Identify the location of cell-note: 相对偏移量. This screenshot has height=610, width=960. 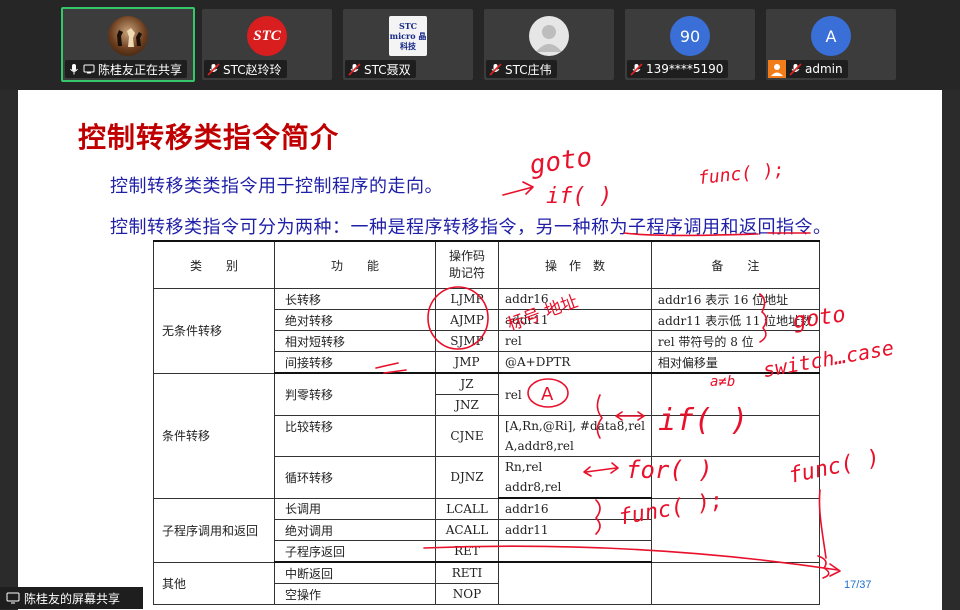
(735, 362).